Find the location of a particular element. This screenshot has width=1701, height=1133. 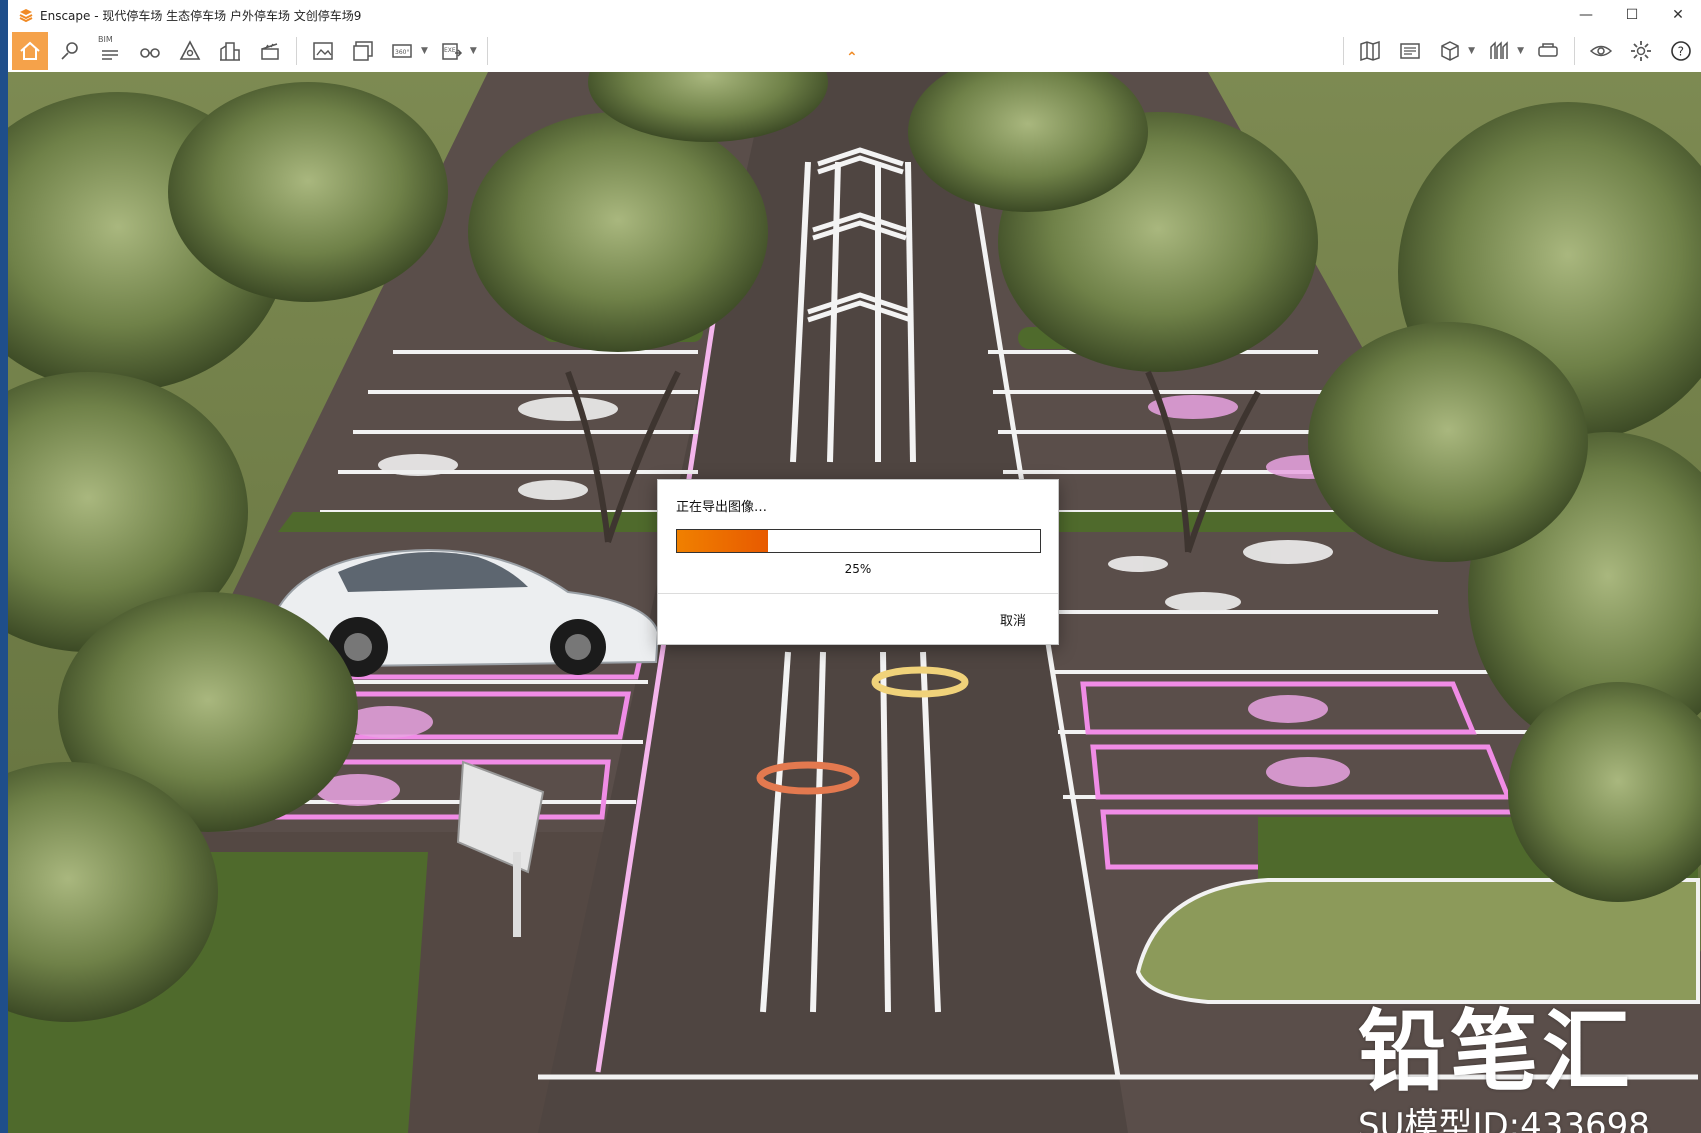

maximize-button: ☐ is located at coordinates (1632, 15).